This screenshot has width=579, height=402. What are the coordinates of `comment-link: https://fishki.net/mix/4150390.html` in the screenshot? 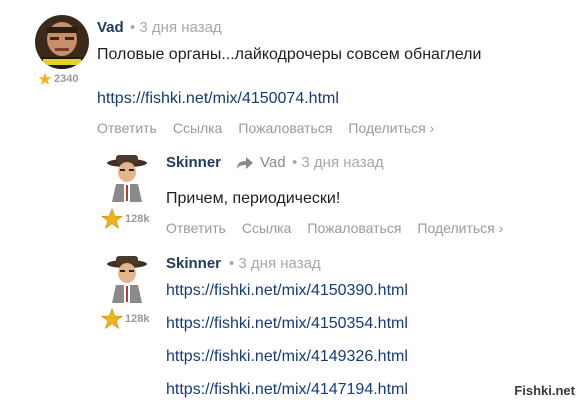 It's located at (287, 291).